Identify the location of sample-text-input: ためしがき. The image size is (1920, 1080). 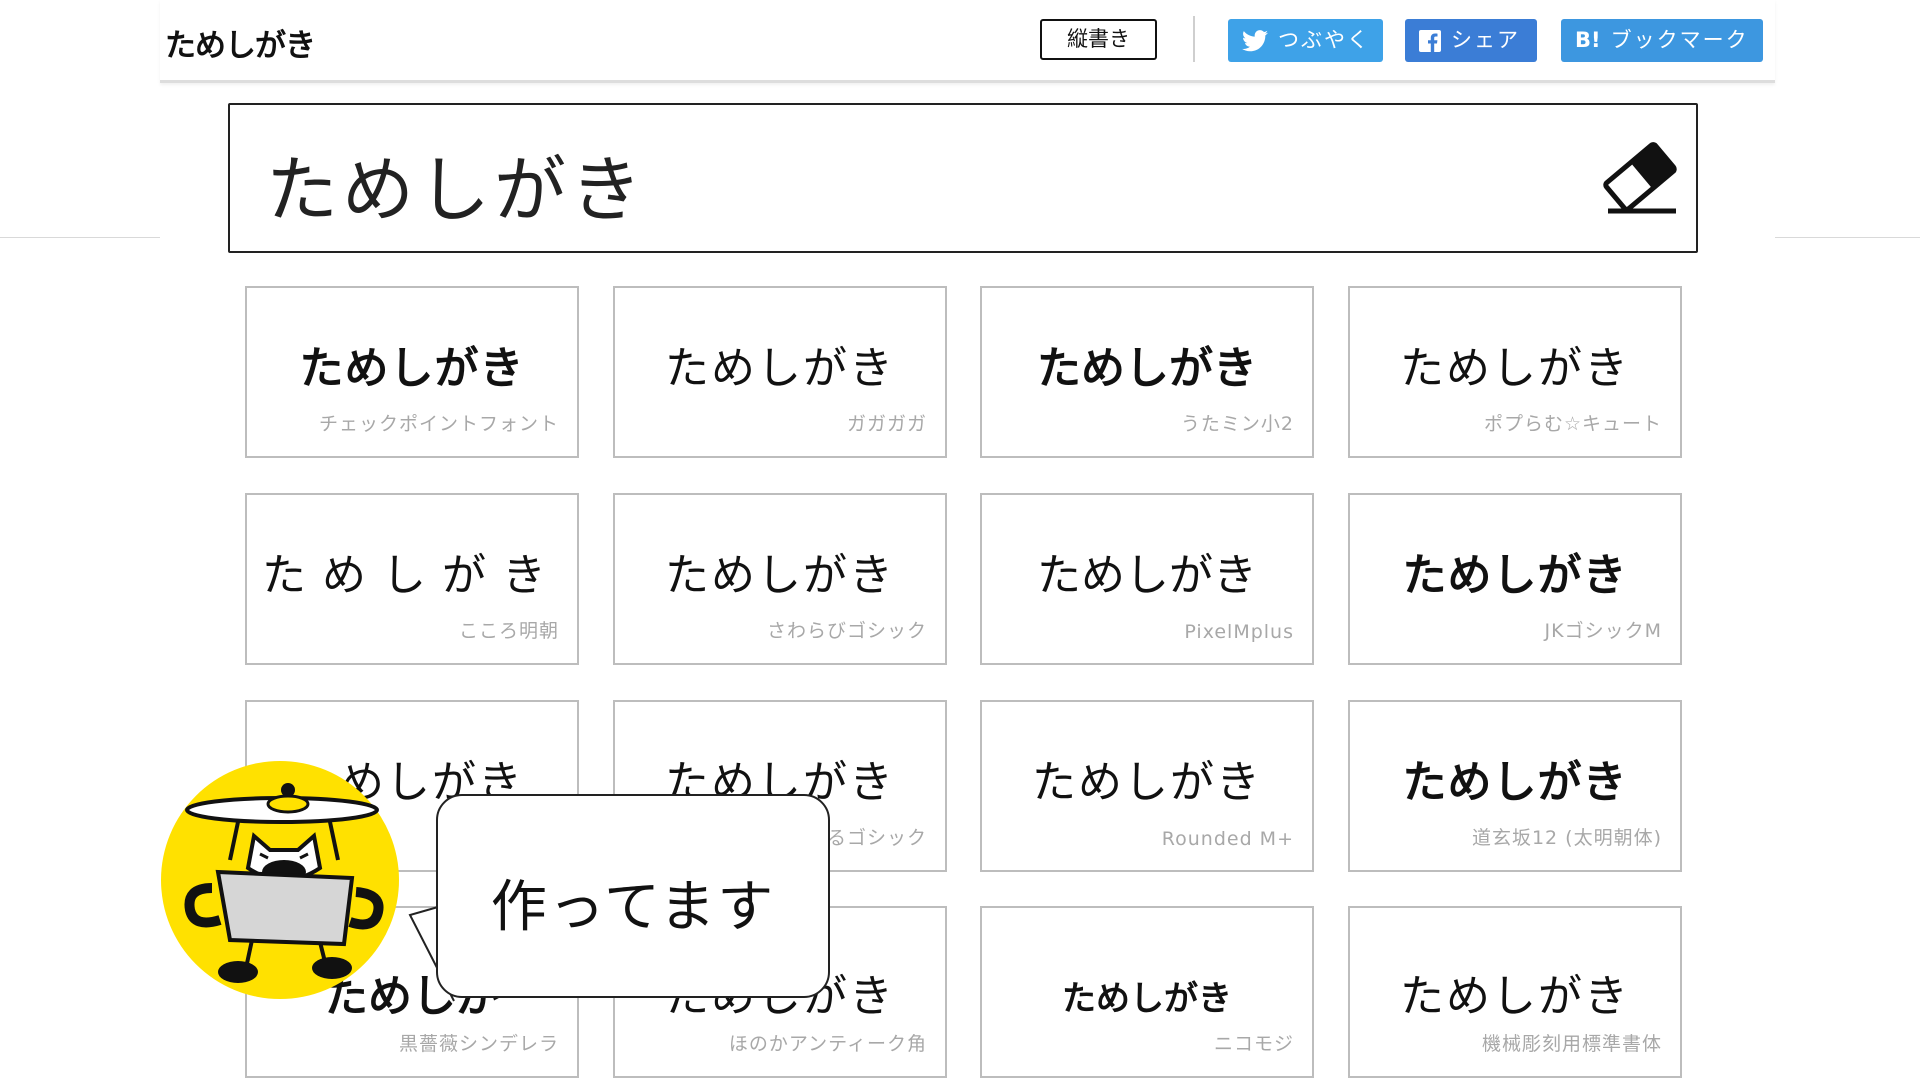
(963, 178).